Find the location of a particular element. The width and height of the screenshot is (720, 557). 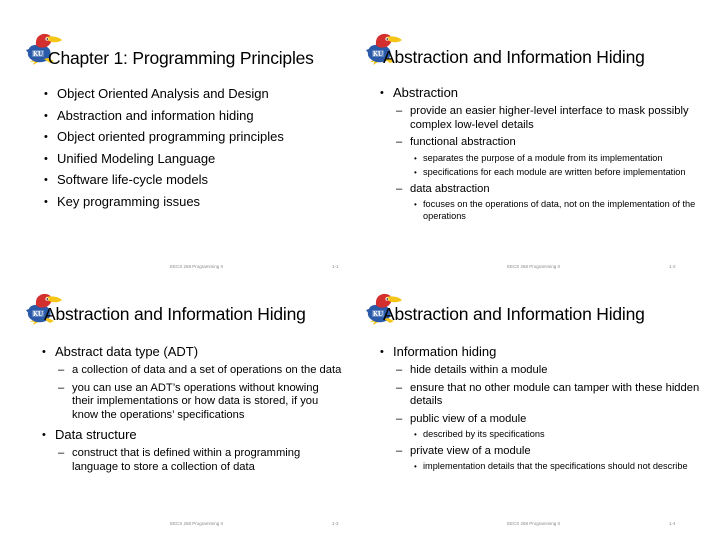

bullet-text: public view of a module is located at coordinates (468, 418).